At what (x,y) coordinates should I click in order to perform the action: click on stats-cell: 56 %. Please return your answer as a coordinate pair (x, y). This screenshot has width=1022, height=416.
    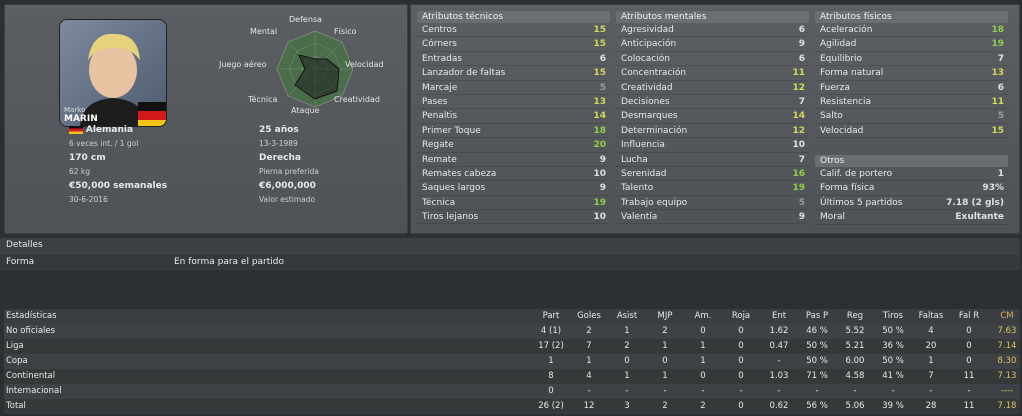
    Looking at the image, I should click on (817, 406).